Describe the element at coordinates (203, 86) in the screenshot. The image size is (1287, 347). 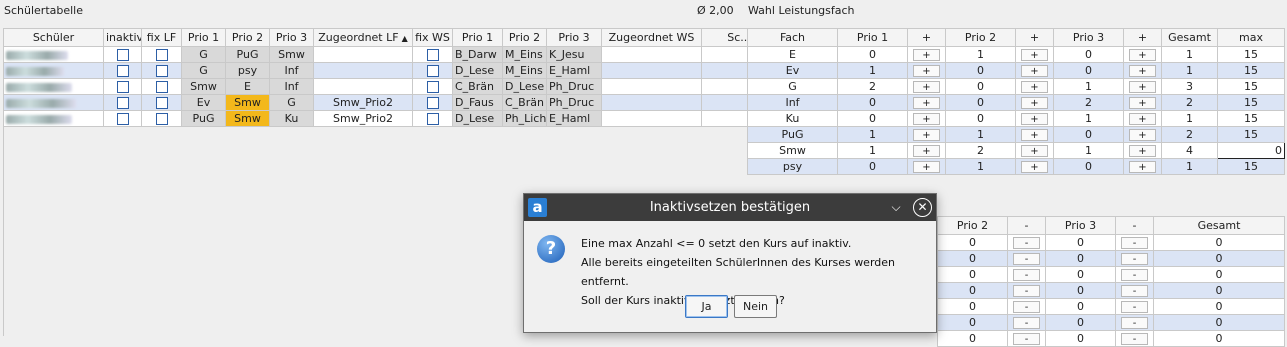
I see `lf-p1-cell: Smw` at that location.